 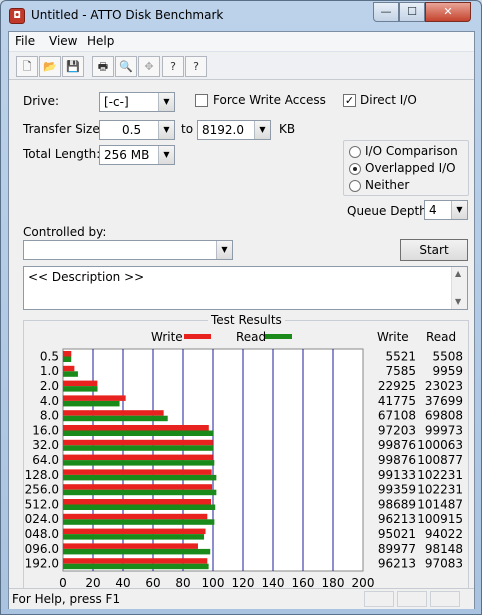 What do you see at coordinates (412, 12) in the screenshot?
I see `maximize-button: ☐` at bounding box center [412, 12].